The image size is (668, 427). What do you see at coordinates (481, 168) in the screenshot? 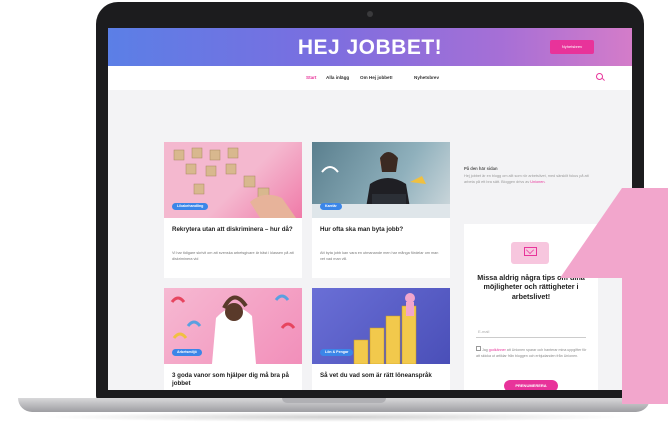
I see `sidebar-heading: På den här sidan` at bounding box center [481, 168].